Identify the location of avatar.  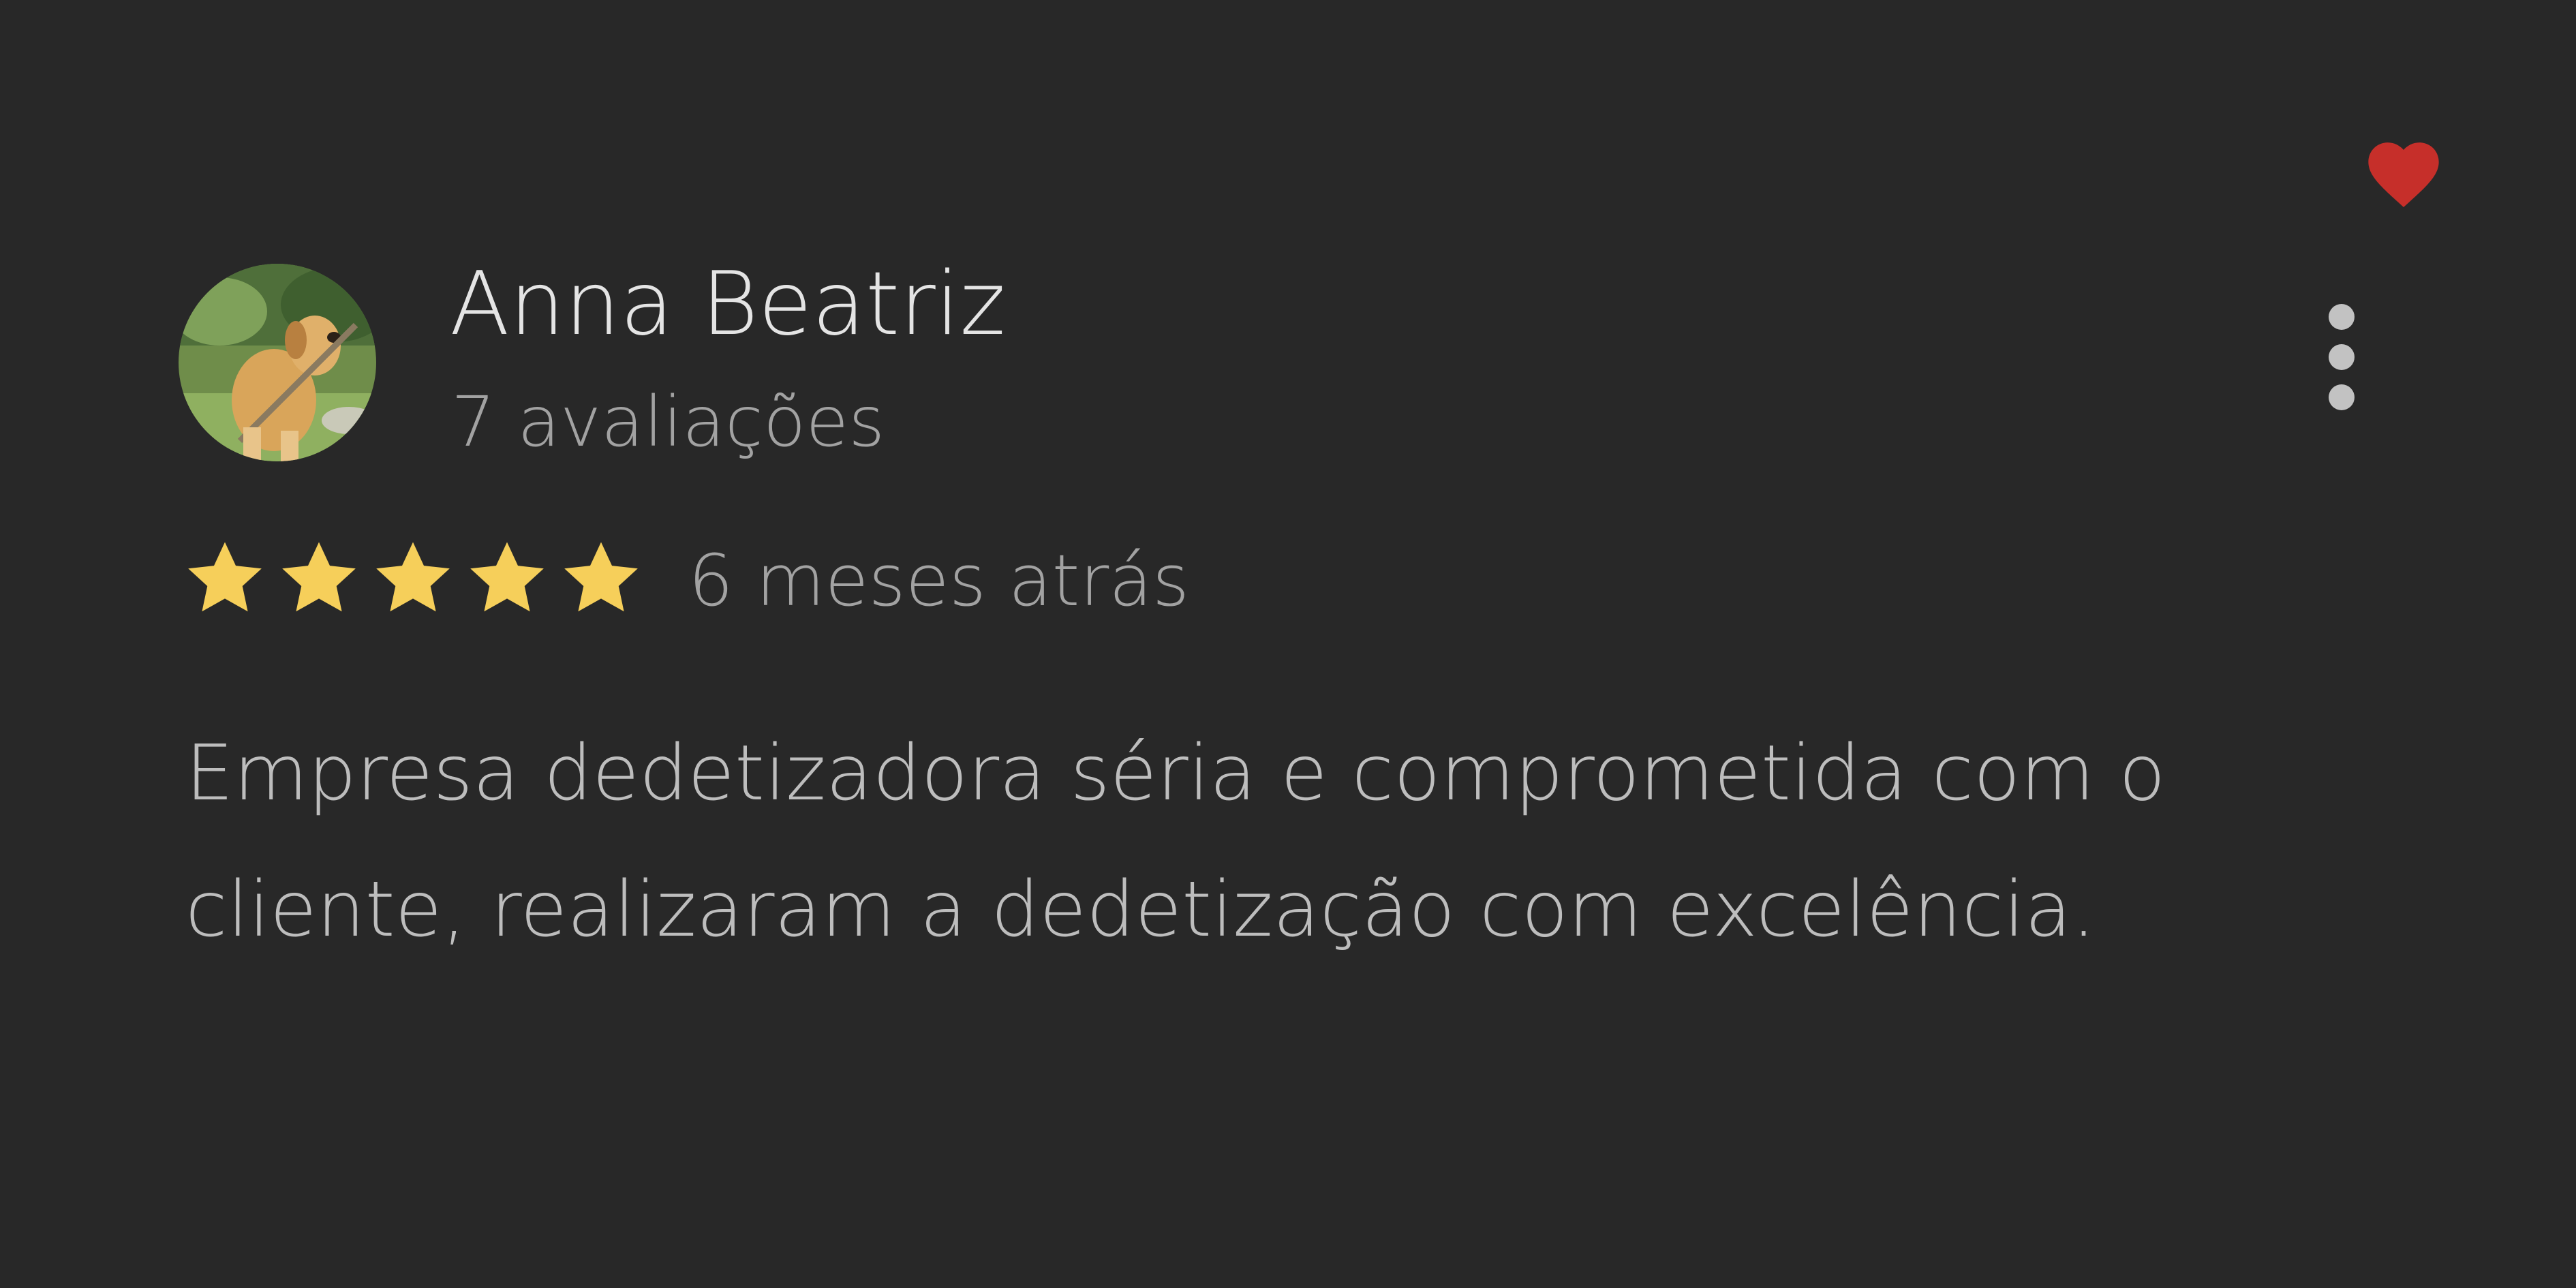
(277, 362).